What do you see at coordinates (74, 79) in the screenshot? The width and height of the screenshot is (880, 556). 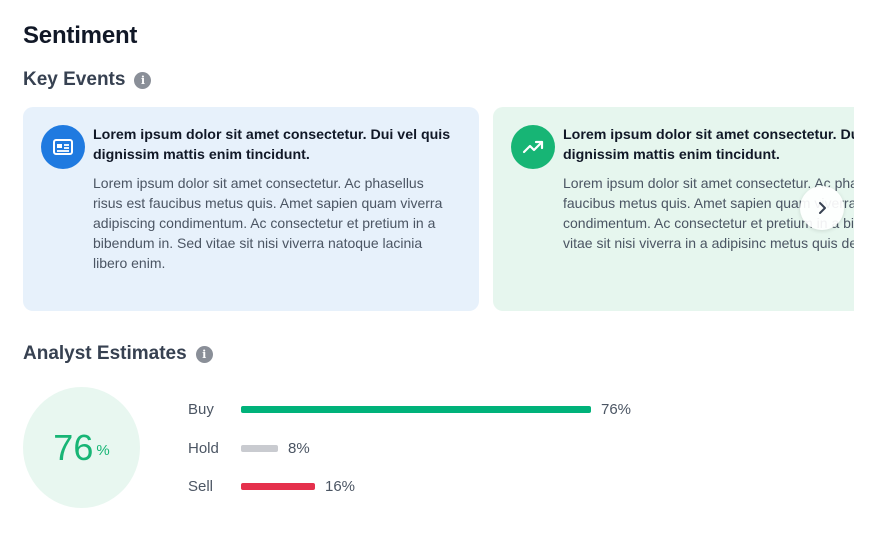 I see `key-events-title: Key Events` at bounding box center [74, 79].